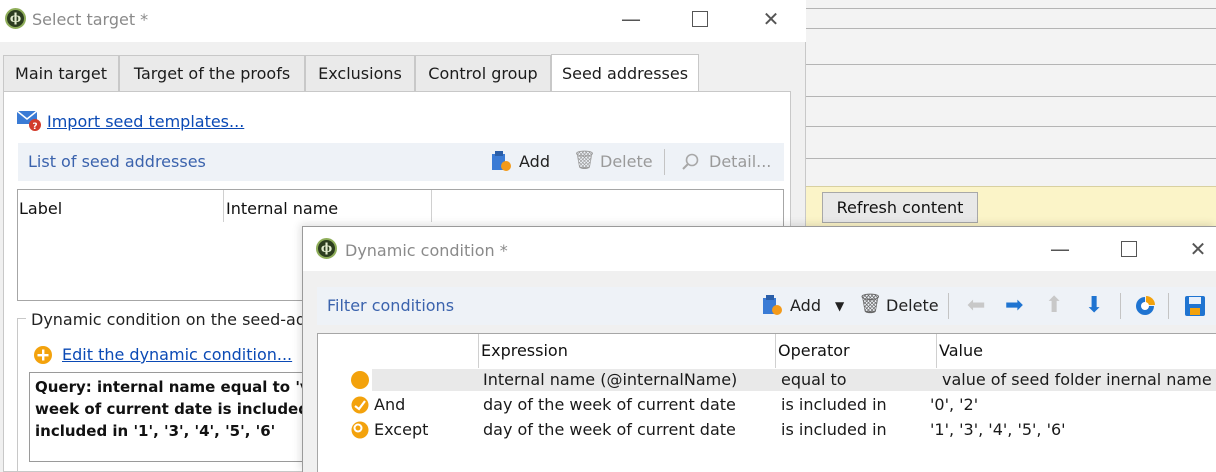 This screenshot has width=1216, height=472. I want to click on column-header-expression: Expression, so click(524, 350).